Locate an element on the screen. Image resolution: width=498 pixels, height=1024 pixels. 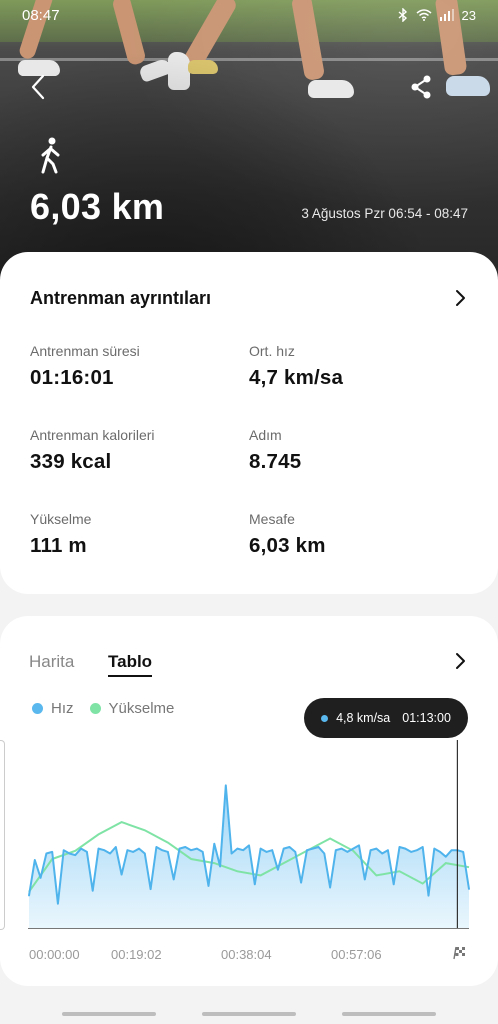
side-handle is located at coordinates (2, 835).